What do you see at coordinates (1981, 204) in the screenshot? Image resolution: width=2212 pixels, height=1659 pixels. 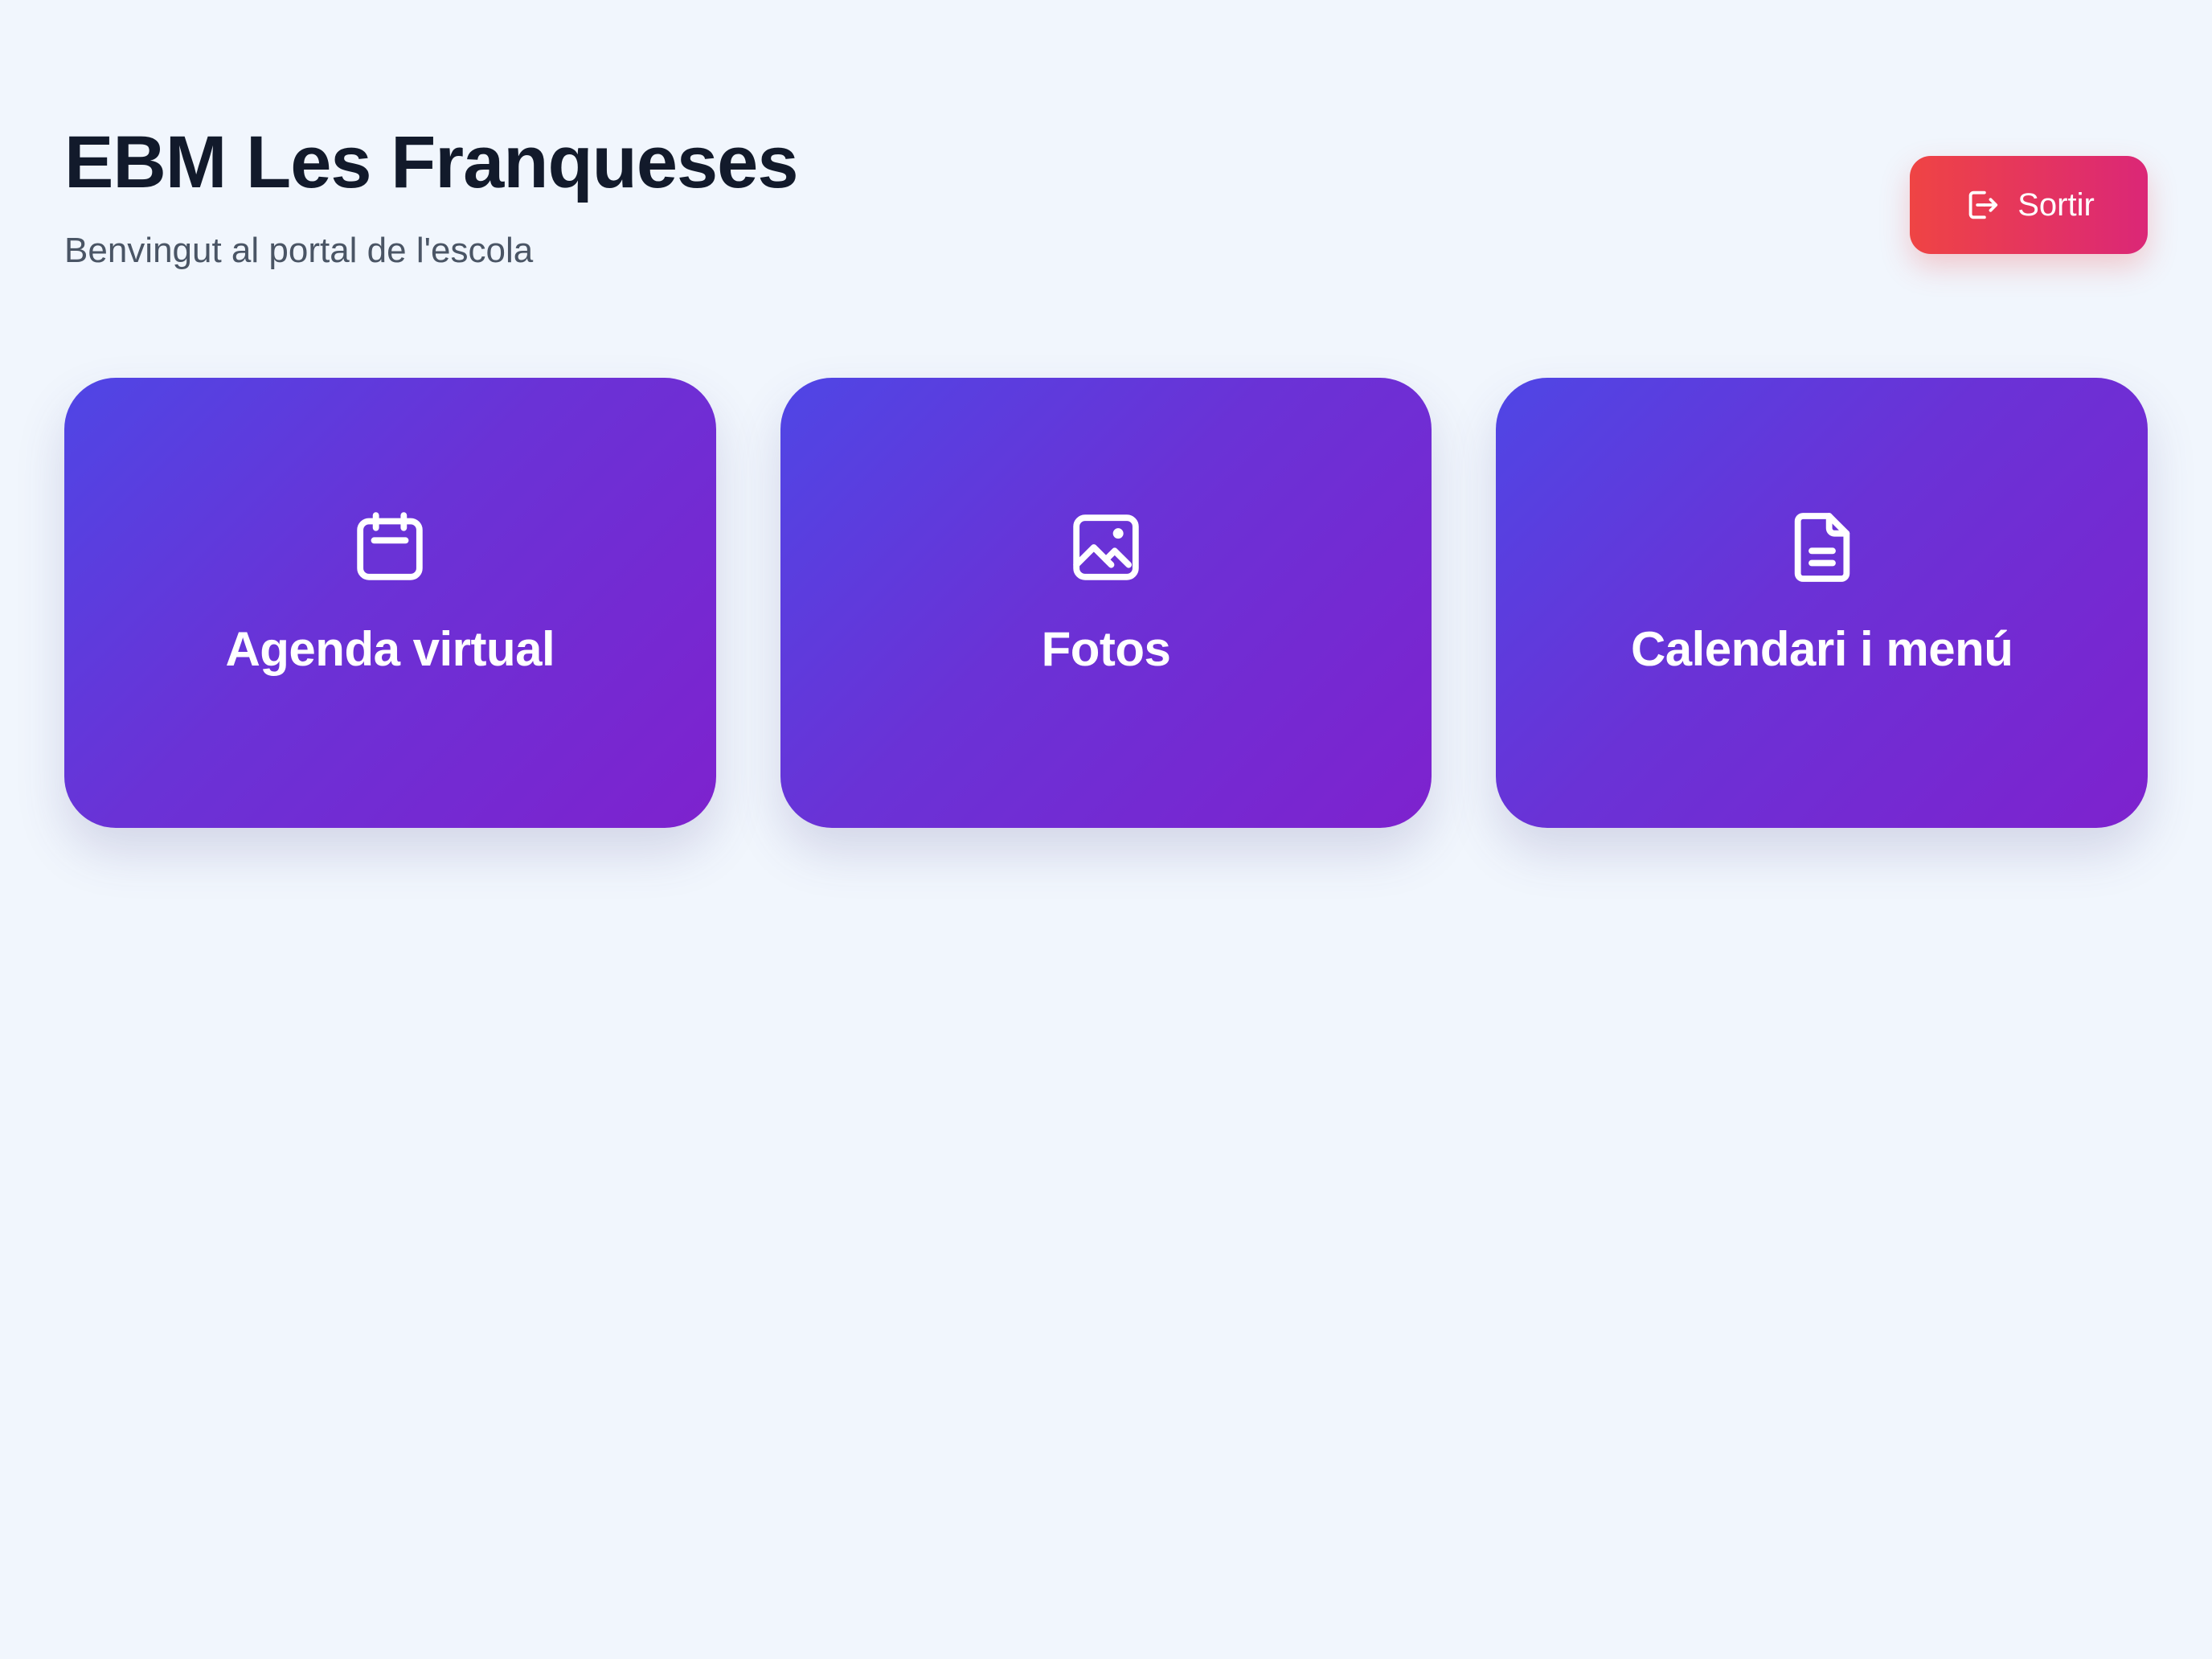 I see `logout-icon` at bounding box center [1981, 204].